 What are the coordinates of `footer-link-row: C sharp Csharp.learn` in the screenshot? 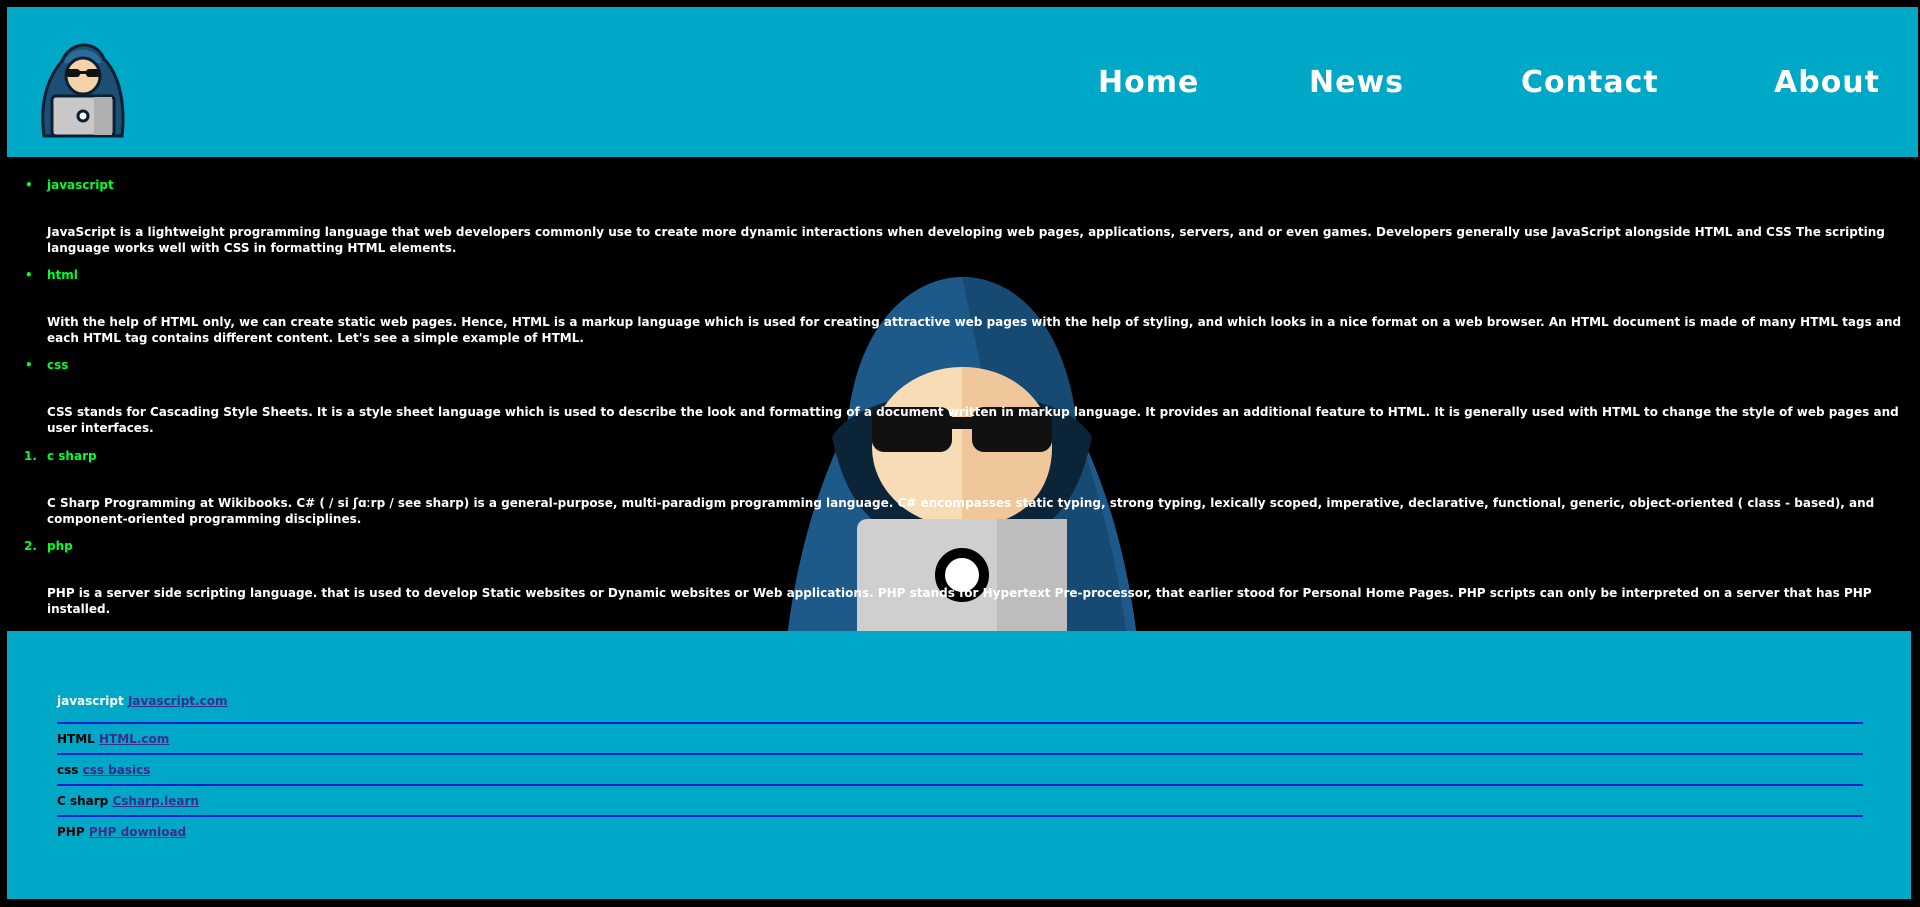 It's located at (960, 801).